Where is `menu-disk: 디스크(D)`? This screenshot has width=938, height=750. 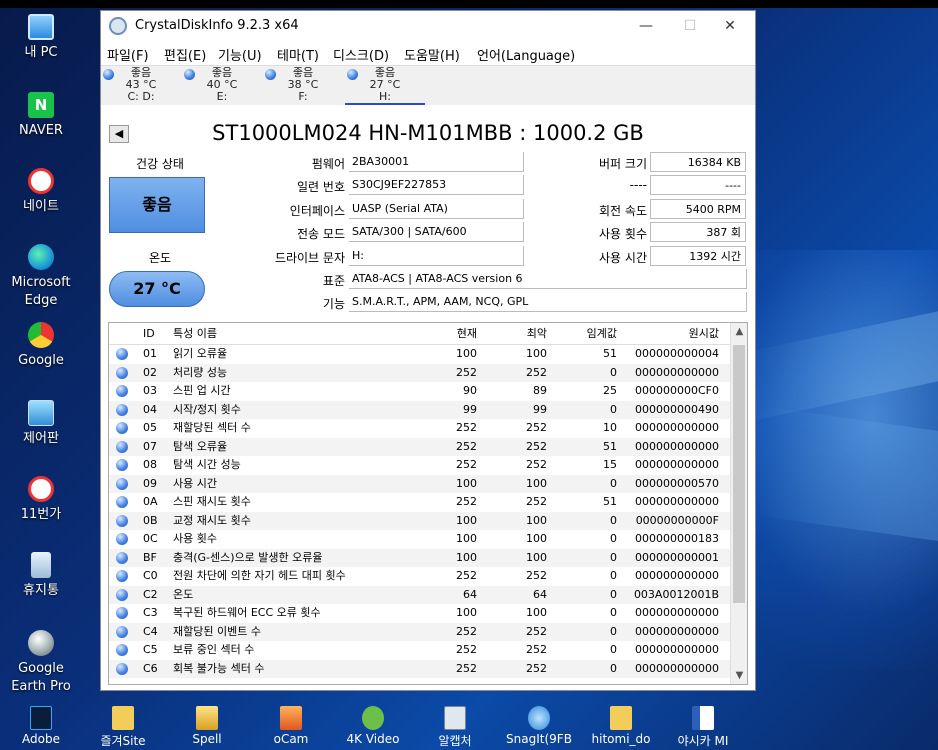
menu-disk: 디스크(D) is located at coordinates (361, 54).